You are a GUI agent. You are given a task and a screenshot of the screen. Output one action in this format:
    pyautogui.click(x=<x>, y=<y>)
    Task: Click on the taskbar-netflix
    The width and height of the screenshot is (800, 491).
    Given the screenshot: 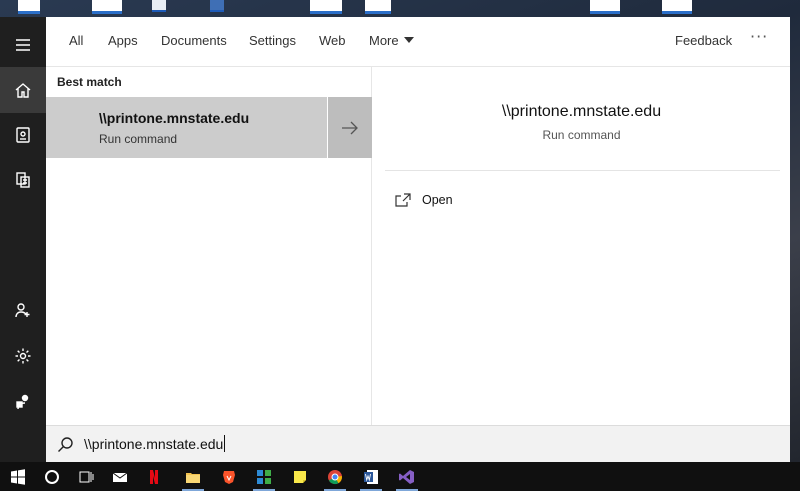 What is the action you would take?
    pyautogui.click(x=154, y=476)
    